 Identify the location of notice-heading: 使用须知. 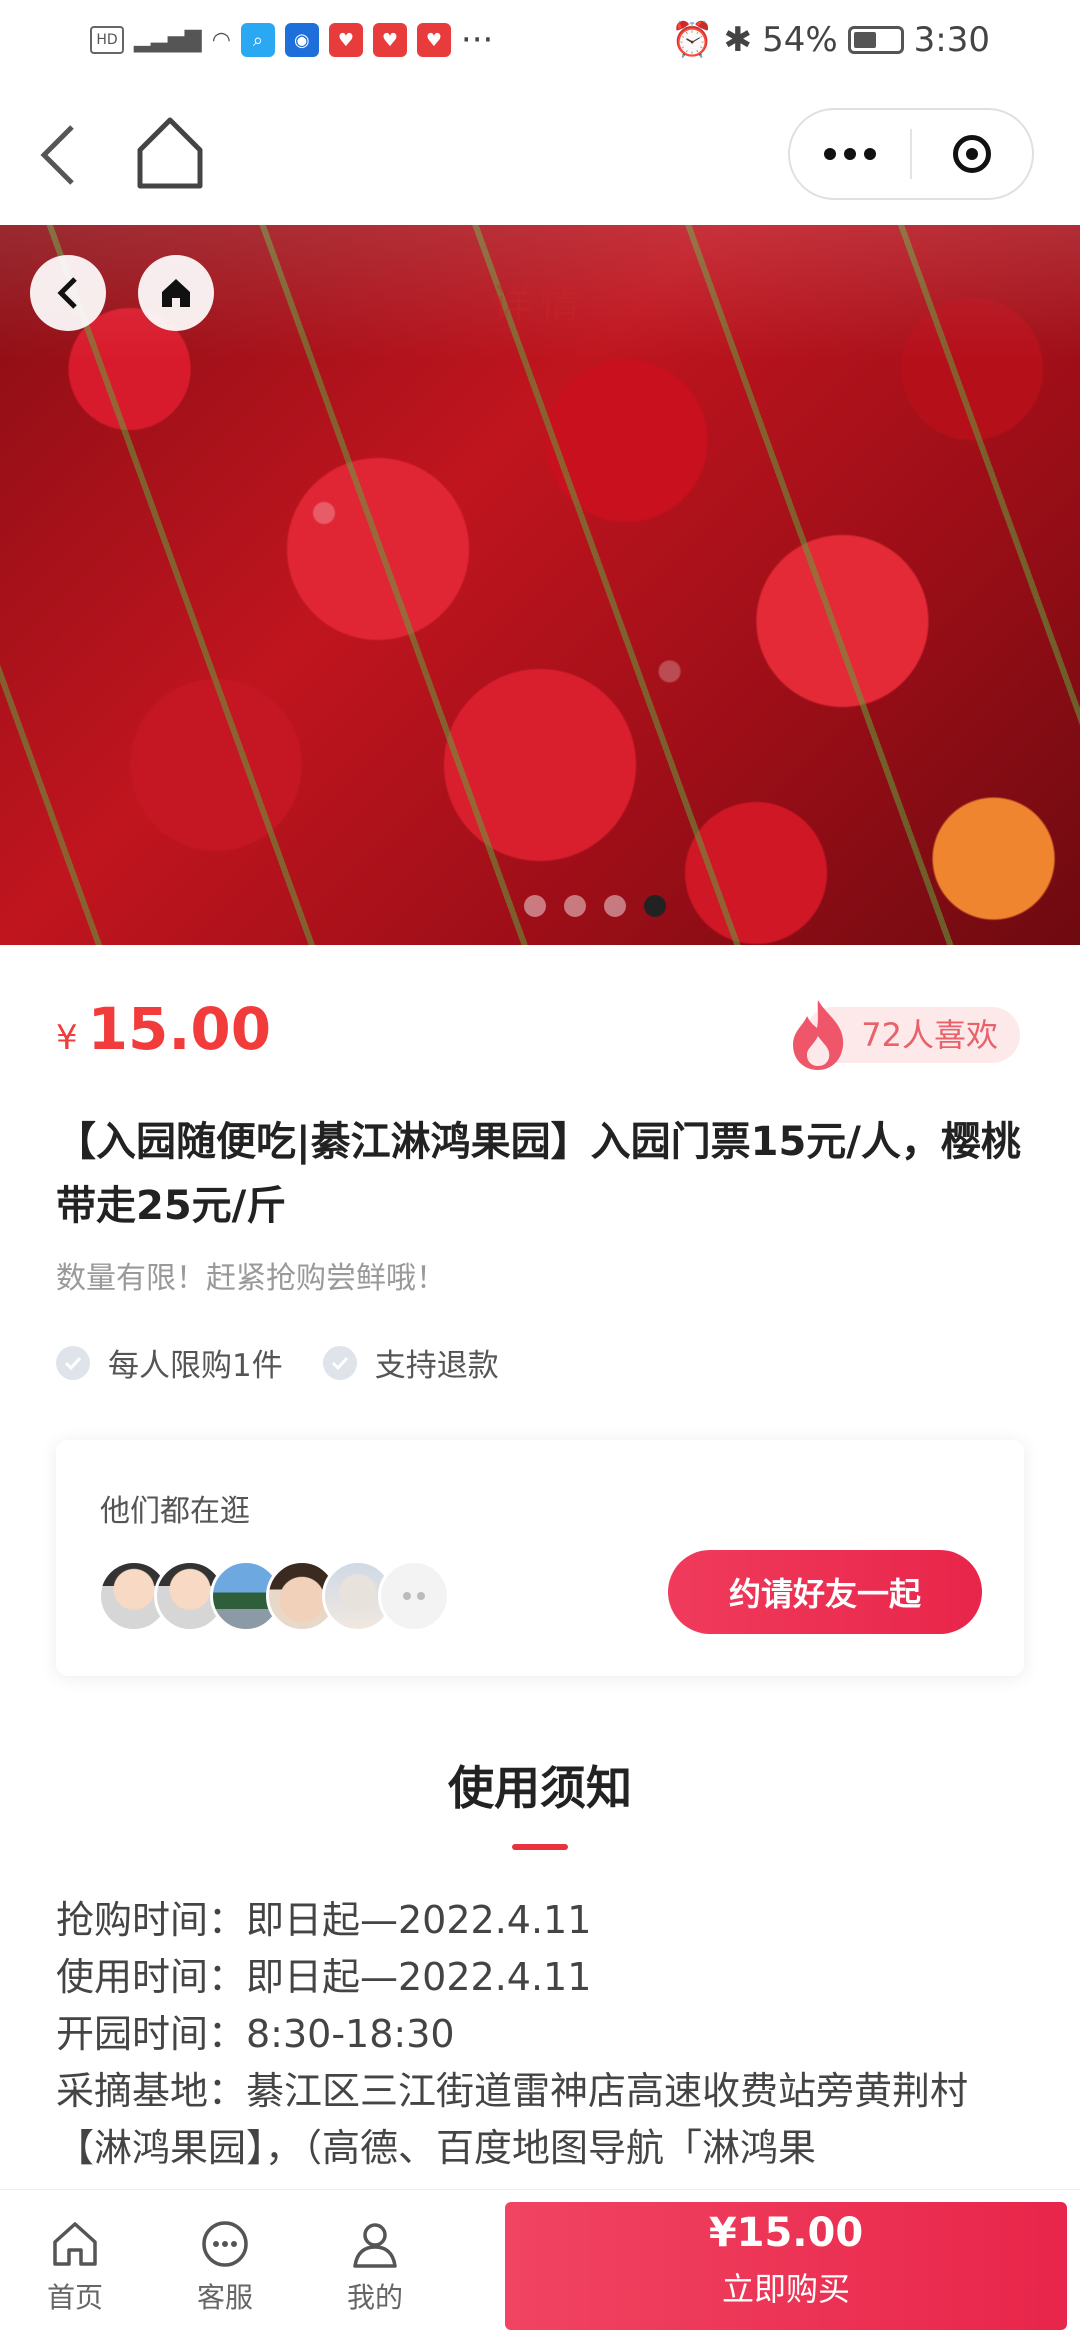
(540, 1788).